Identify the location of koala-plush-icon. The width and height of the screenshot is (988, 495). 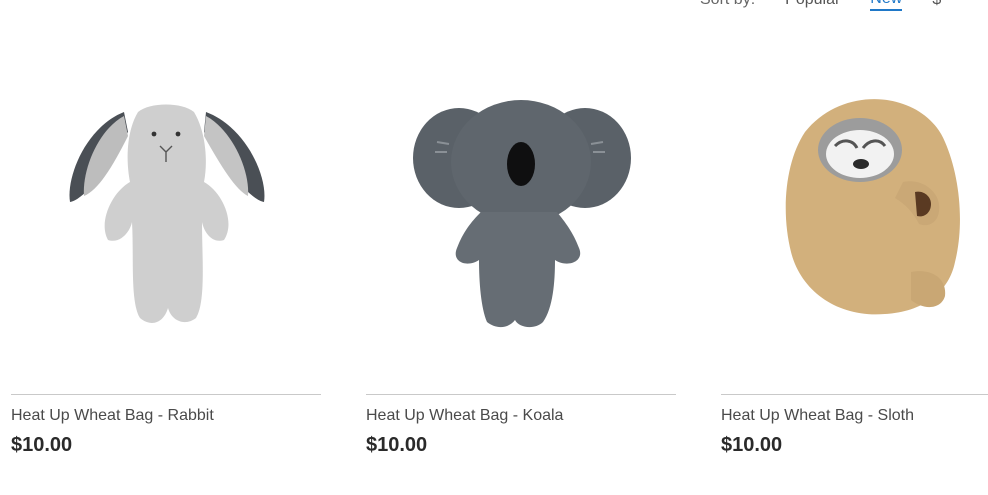
(522, 214).